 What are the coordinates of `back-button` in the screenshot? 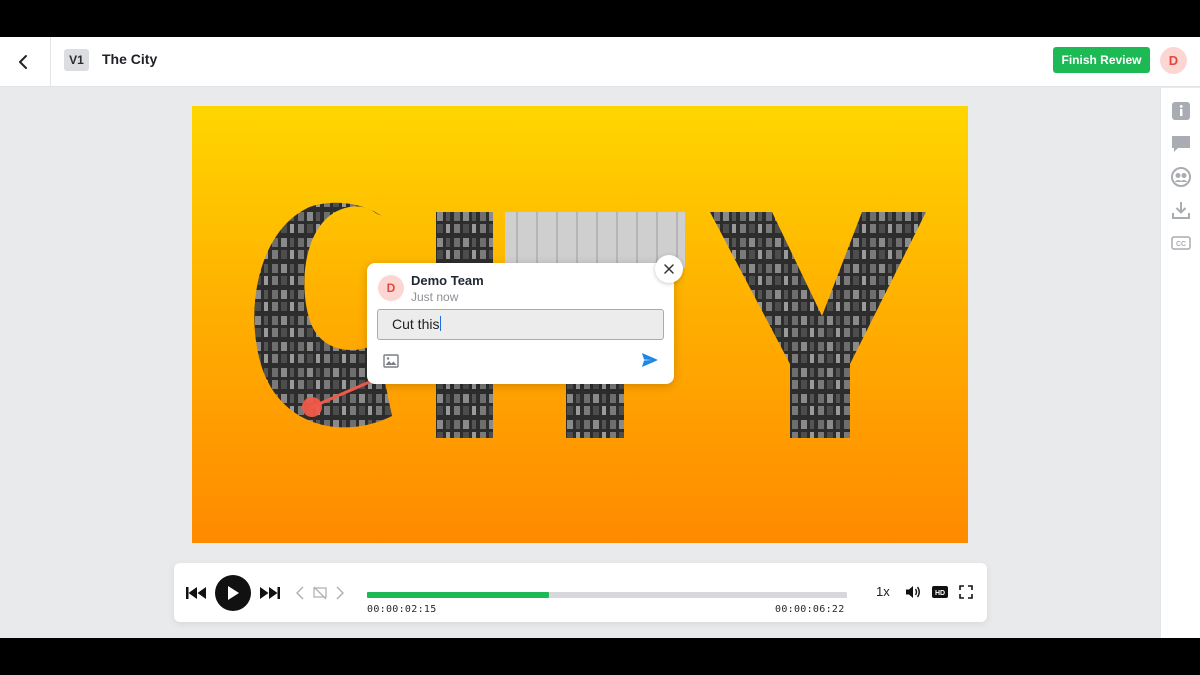 It's located at (24, 62).